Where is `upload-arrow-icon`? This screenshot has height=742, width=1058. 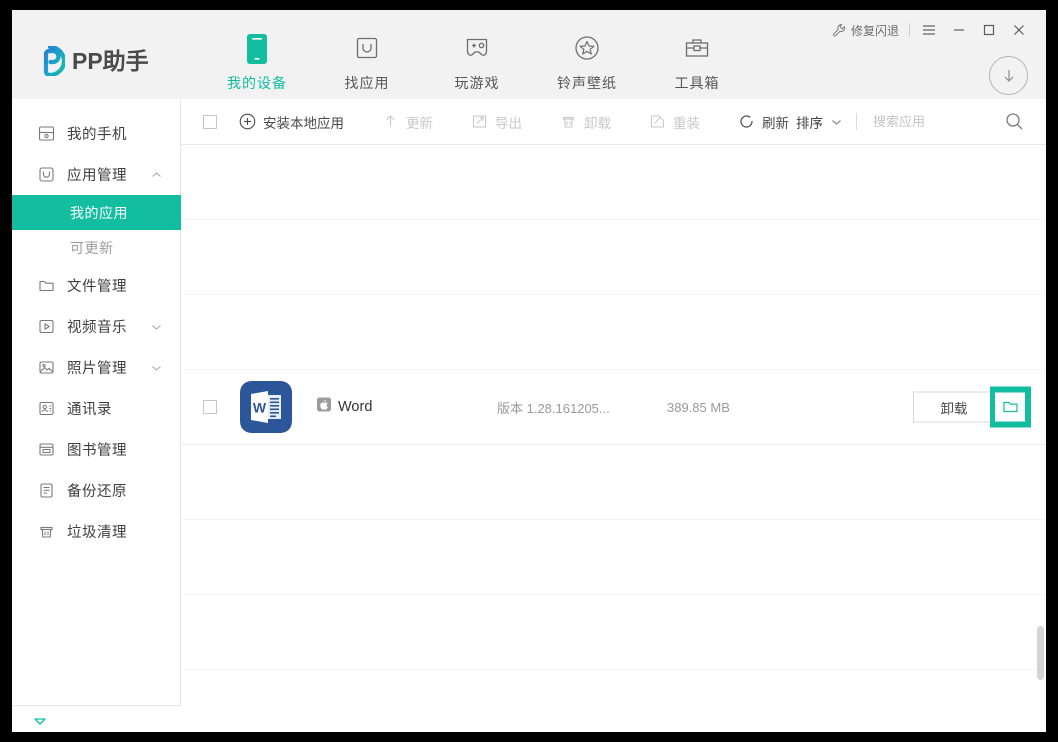 upload-arrow-icon is located at coordinates (390, 120).